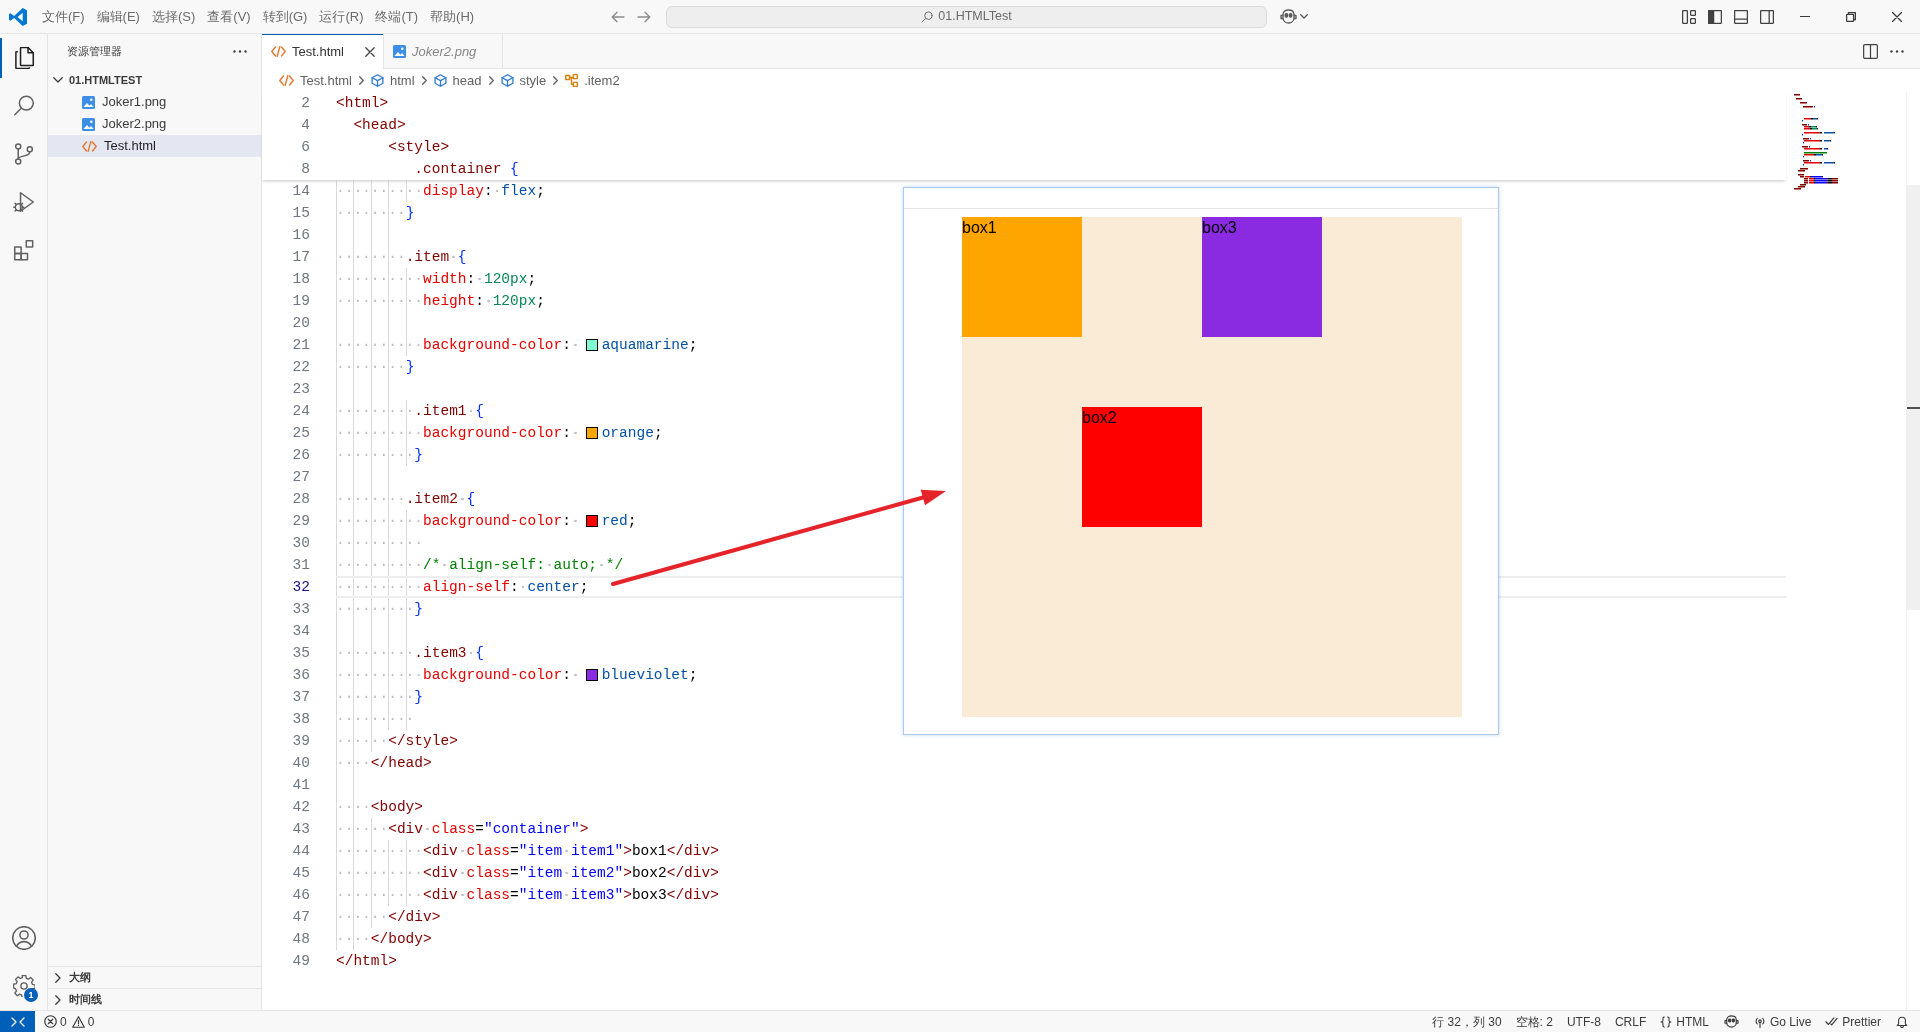 The width and height of the screenshot is (1920, 1032). I want to click on go-live-button: Go Live, so click(1782, 1021).